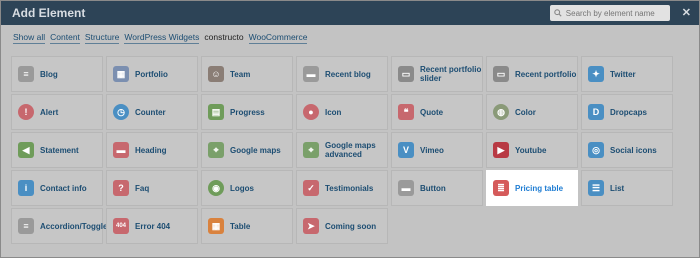  Describe the element at coordinates (247, 188) in the screenshot. I see `element-logos: ◉ Logos` at that location.